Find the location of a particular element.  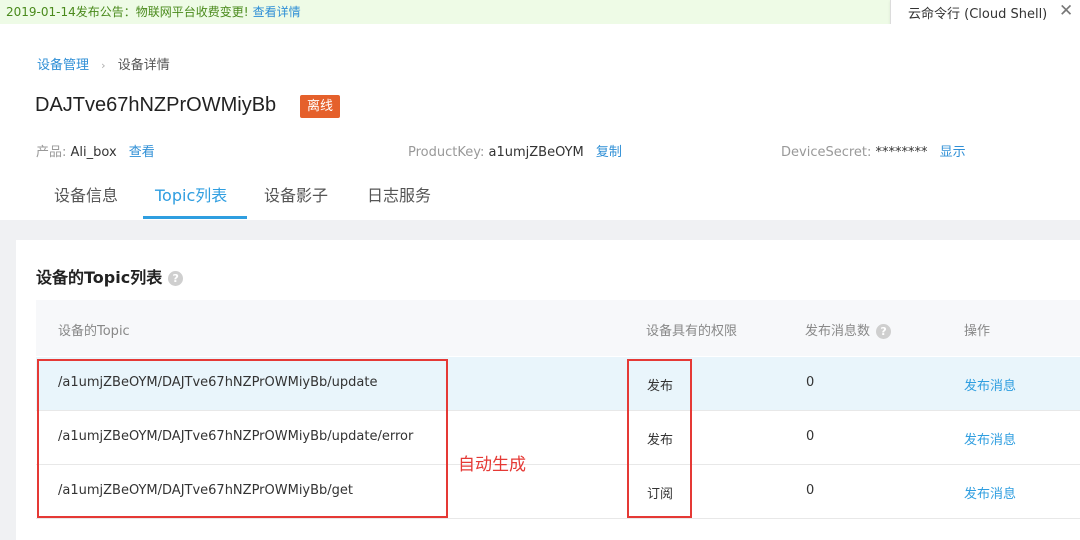

active-tab-indicator is located at coordinates (195, 217).